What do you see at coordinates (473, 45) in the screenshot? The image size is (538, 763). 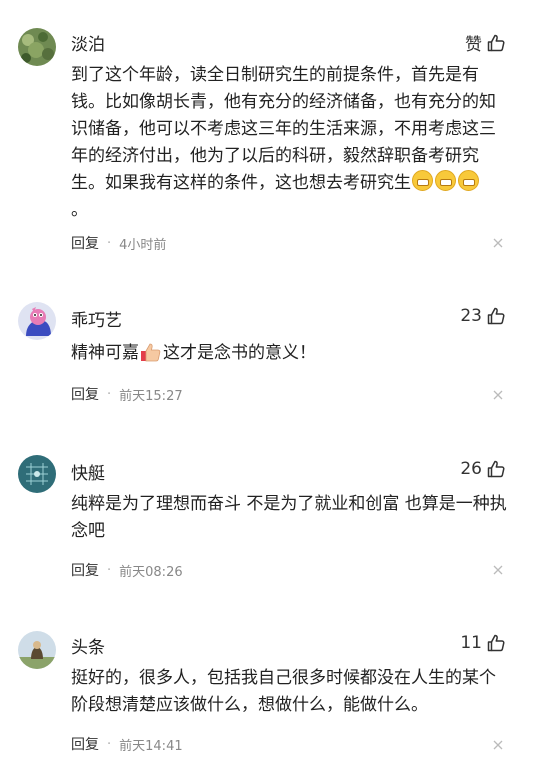 I see `like-label: 赞` at bounding box center [473, 45].